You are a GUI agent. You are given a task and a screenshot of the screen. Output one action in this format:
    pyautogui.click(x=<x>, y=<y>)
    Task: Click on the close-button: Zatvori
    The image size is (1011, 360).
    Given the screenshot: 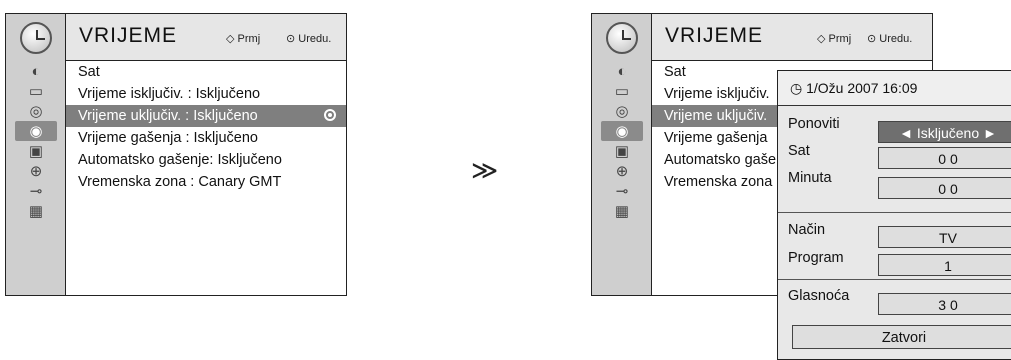 What is the action you would take?
    pyautogui.click(x=901, y=337)
    